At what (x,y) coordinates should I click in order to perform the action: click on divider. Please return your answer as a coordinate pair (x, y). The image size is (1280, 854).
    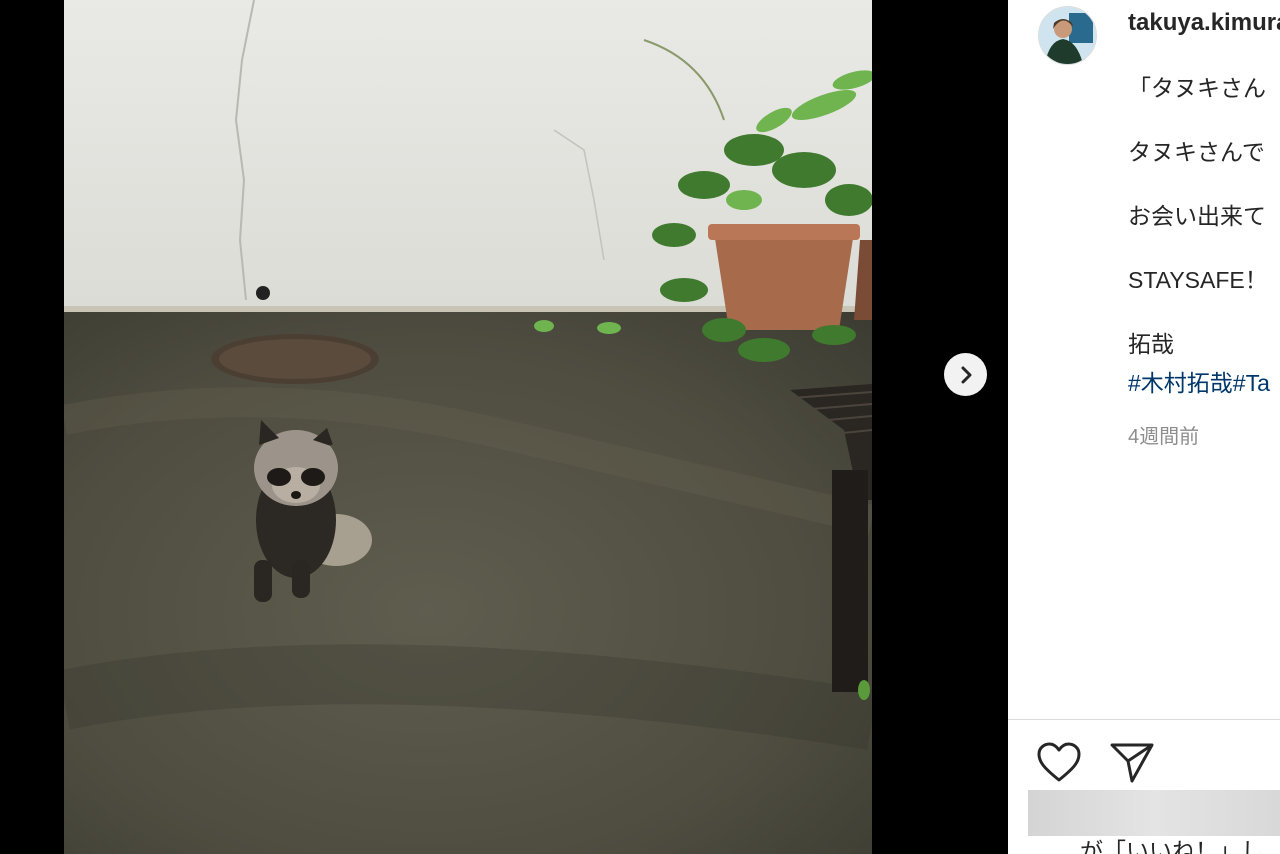
    Looking at the image, I should click on (1144, 719).